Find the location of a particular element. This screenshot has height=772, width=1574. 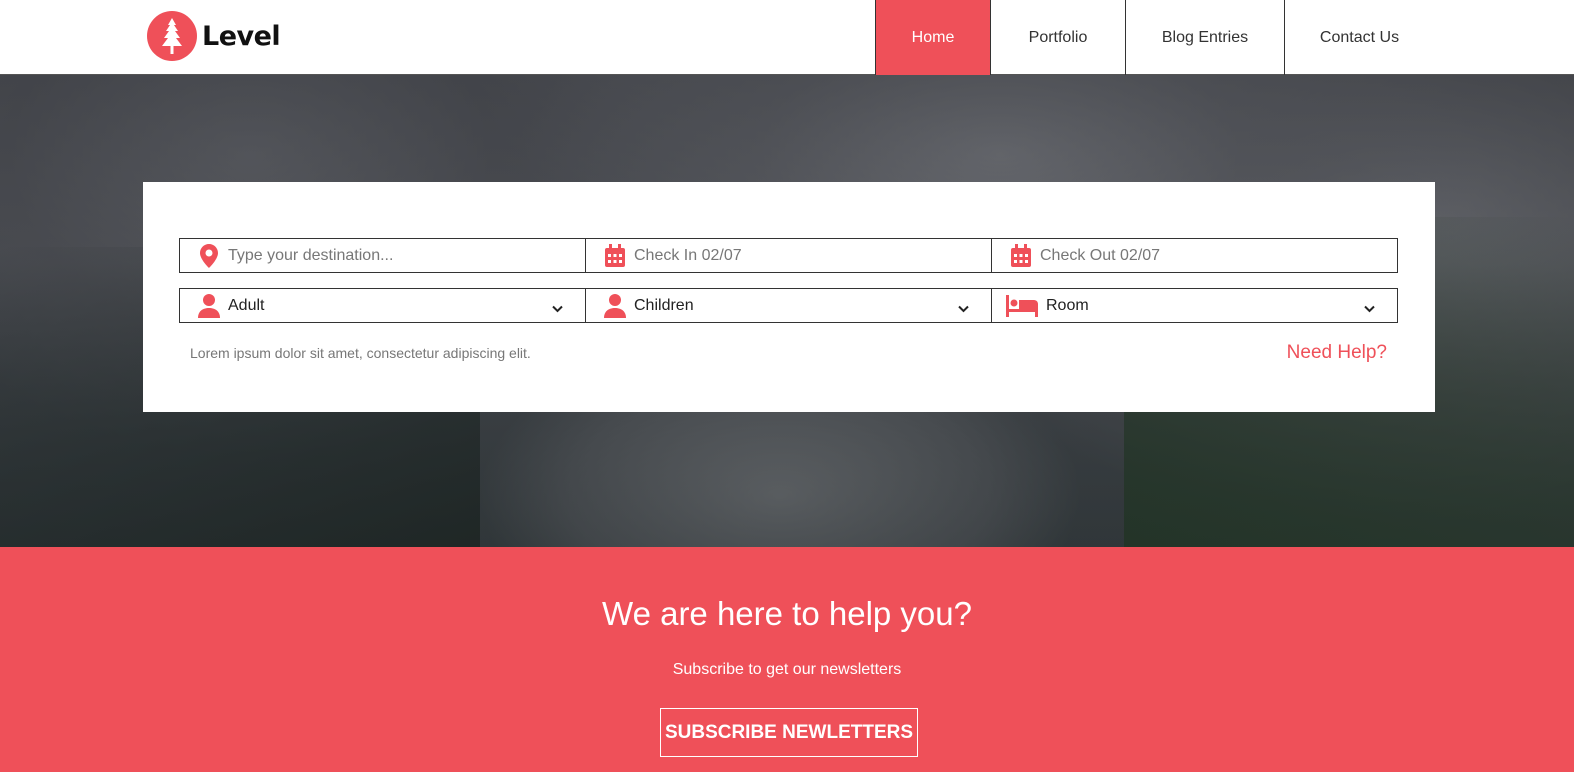

logo: Level is located at coordinates (214, 36).